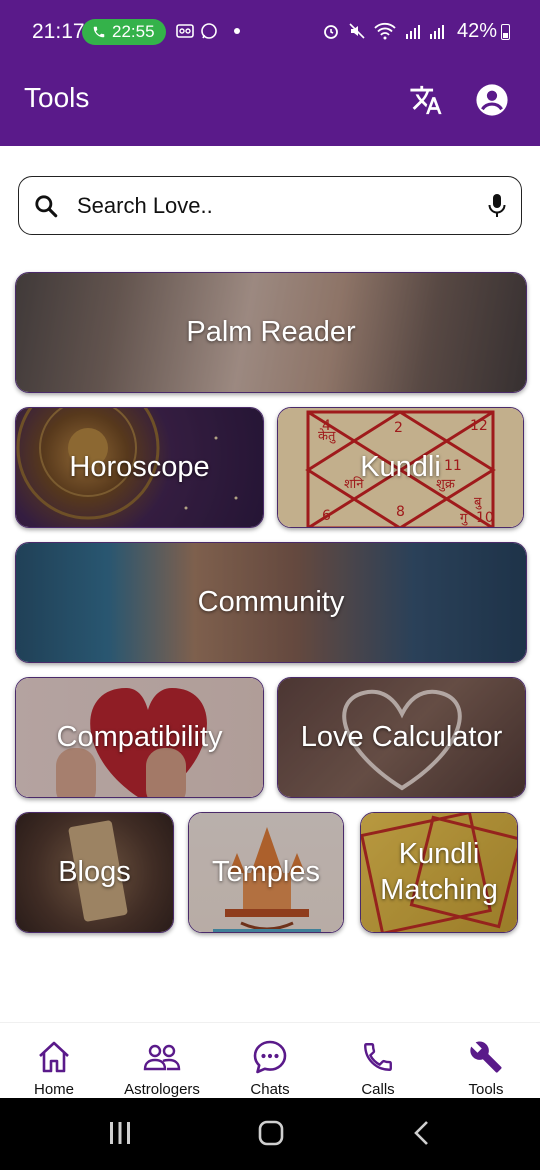 This screenshot has width=540, height=1170. Describe the element at coordinates (270, 1089) in the screenshot. I see `nav-chats-label: Chats` at that location.